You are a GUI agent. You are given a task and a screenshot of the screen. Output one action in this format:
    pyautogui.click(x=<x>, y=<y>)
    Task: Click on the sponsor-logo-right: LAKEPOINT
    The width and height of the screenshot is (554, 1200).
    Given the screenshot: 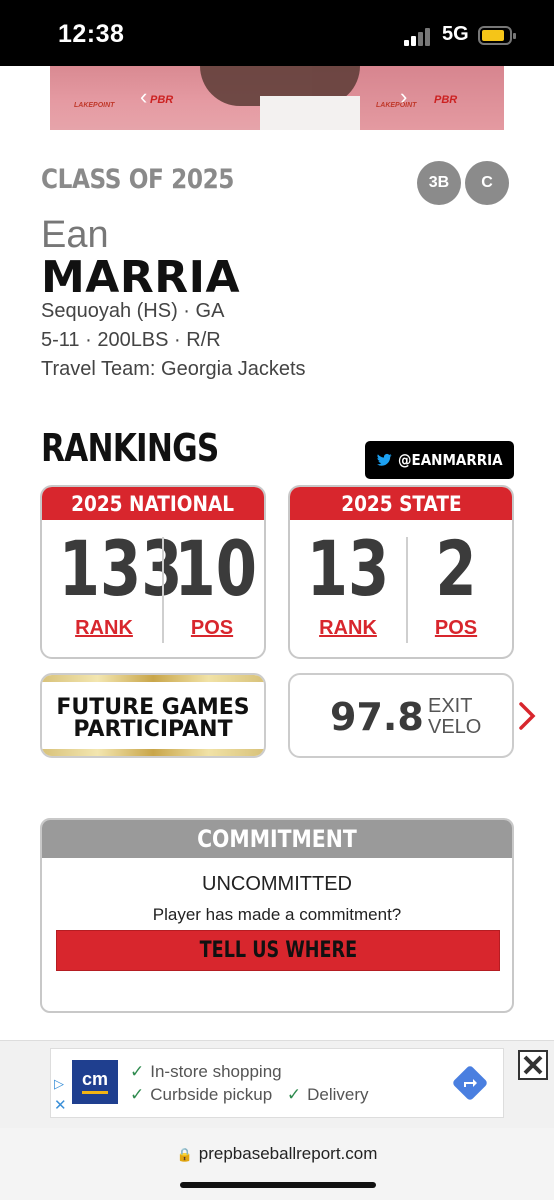 What is the action you would take?
    pyautogui.click(x=396, y=105)
    